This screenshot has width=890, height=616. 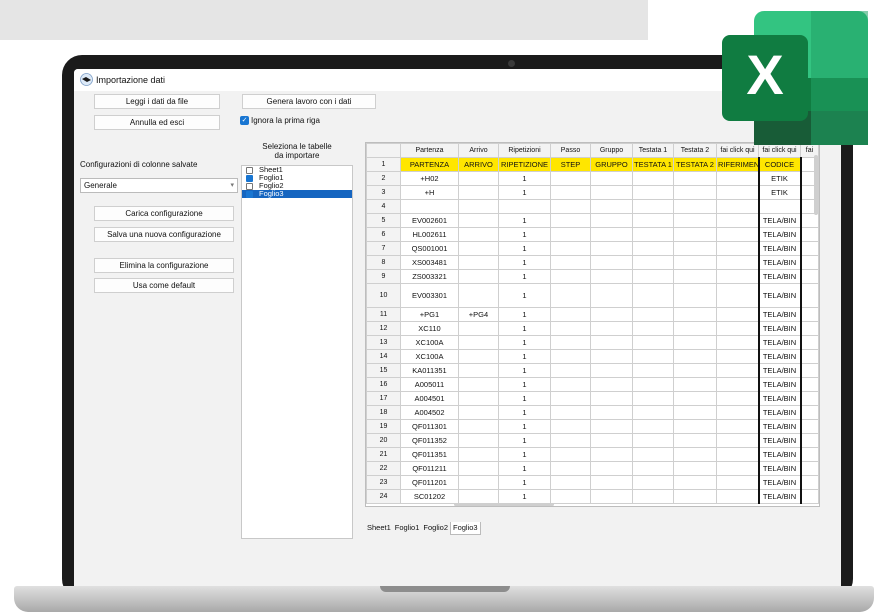 I want to click on sheet-tab: Sheet1, so click(x=379, y=528).